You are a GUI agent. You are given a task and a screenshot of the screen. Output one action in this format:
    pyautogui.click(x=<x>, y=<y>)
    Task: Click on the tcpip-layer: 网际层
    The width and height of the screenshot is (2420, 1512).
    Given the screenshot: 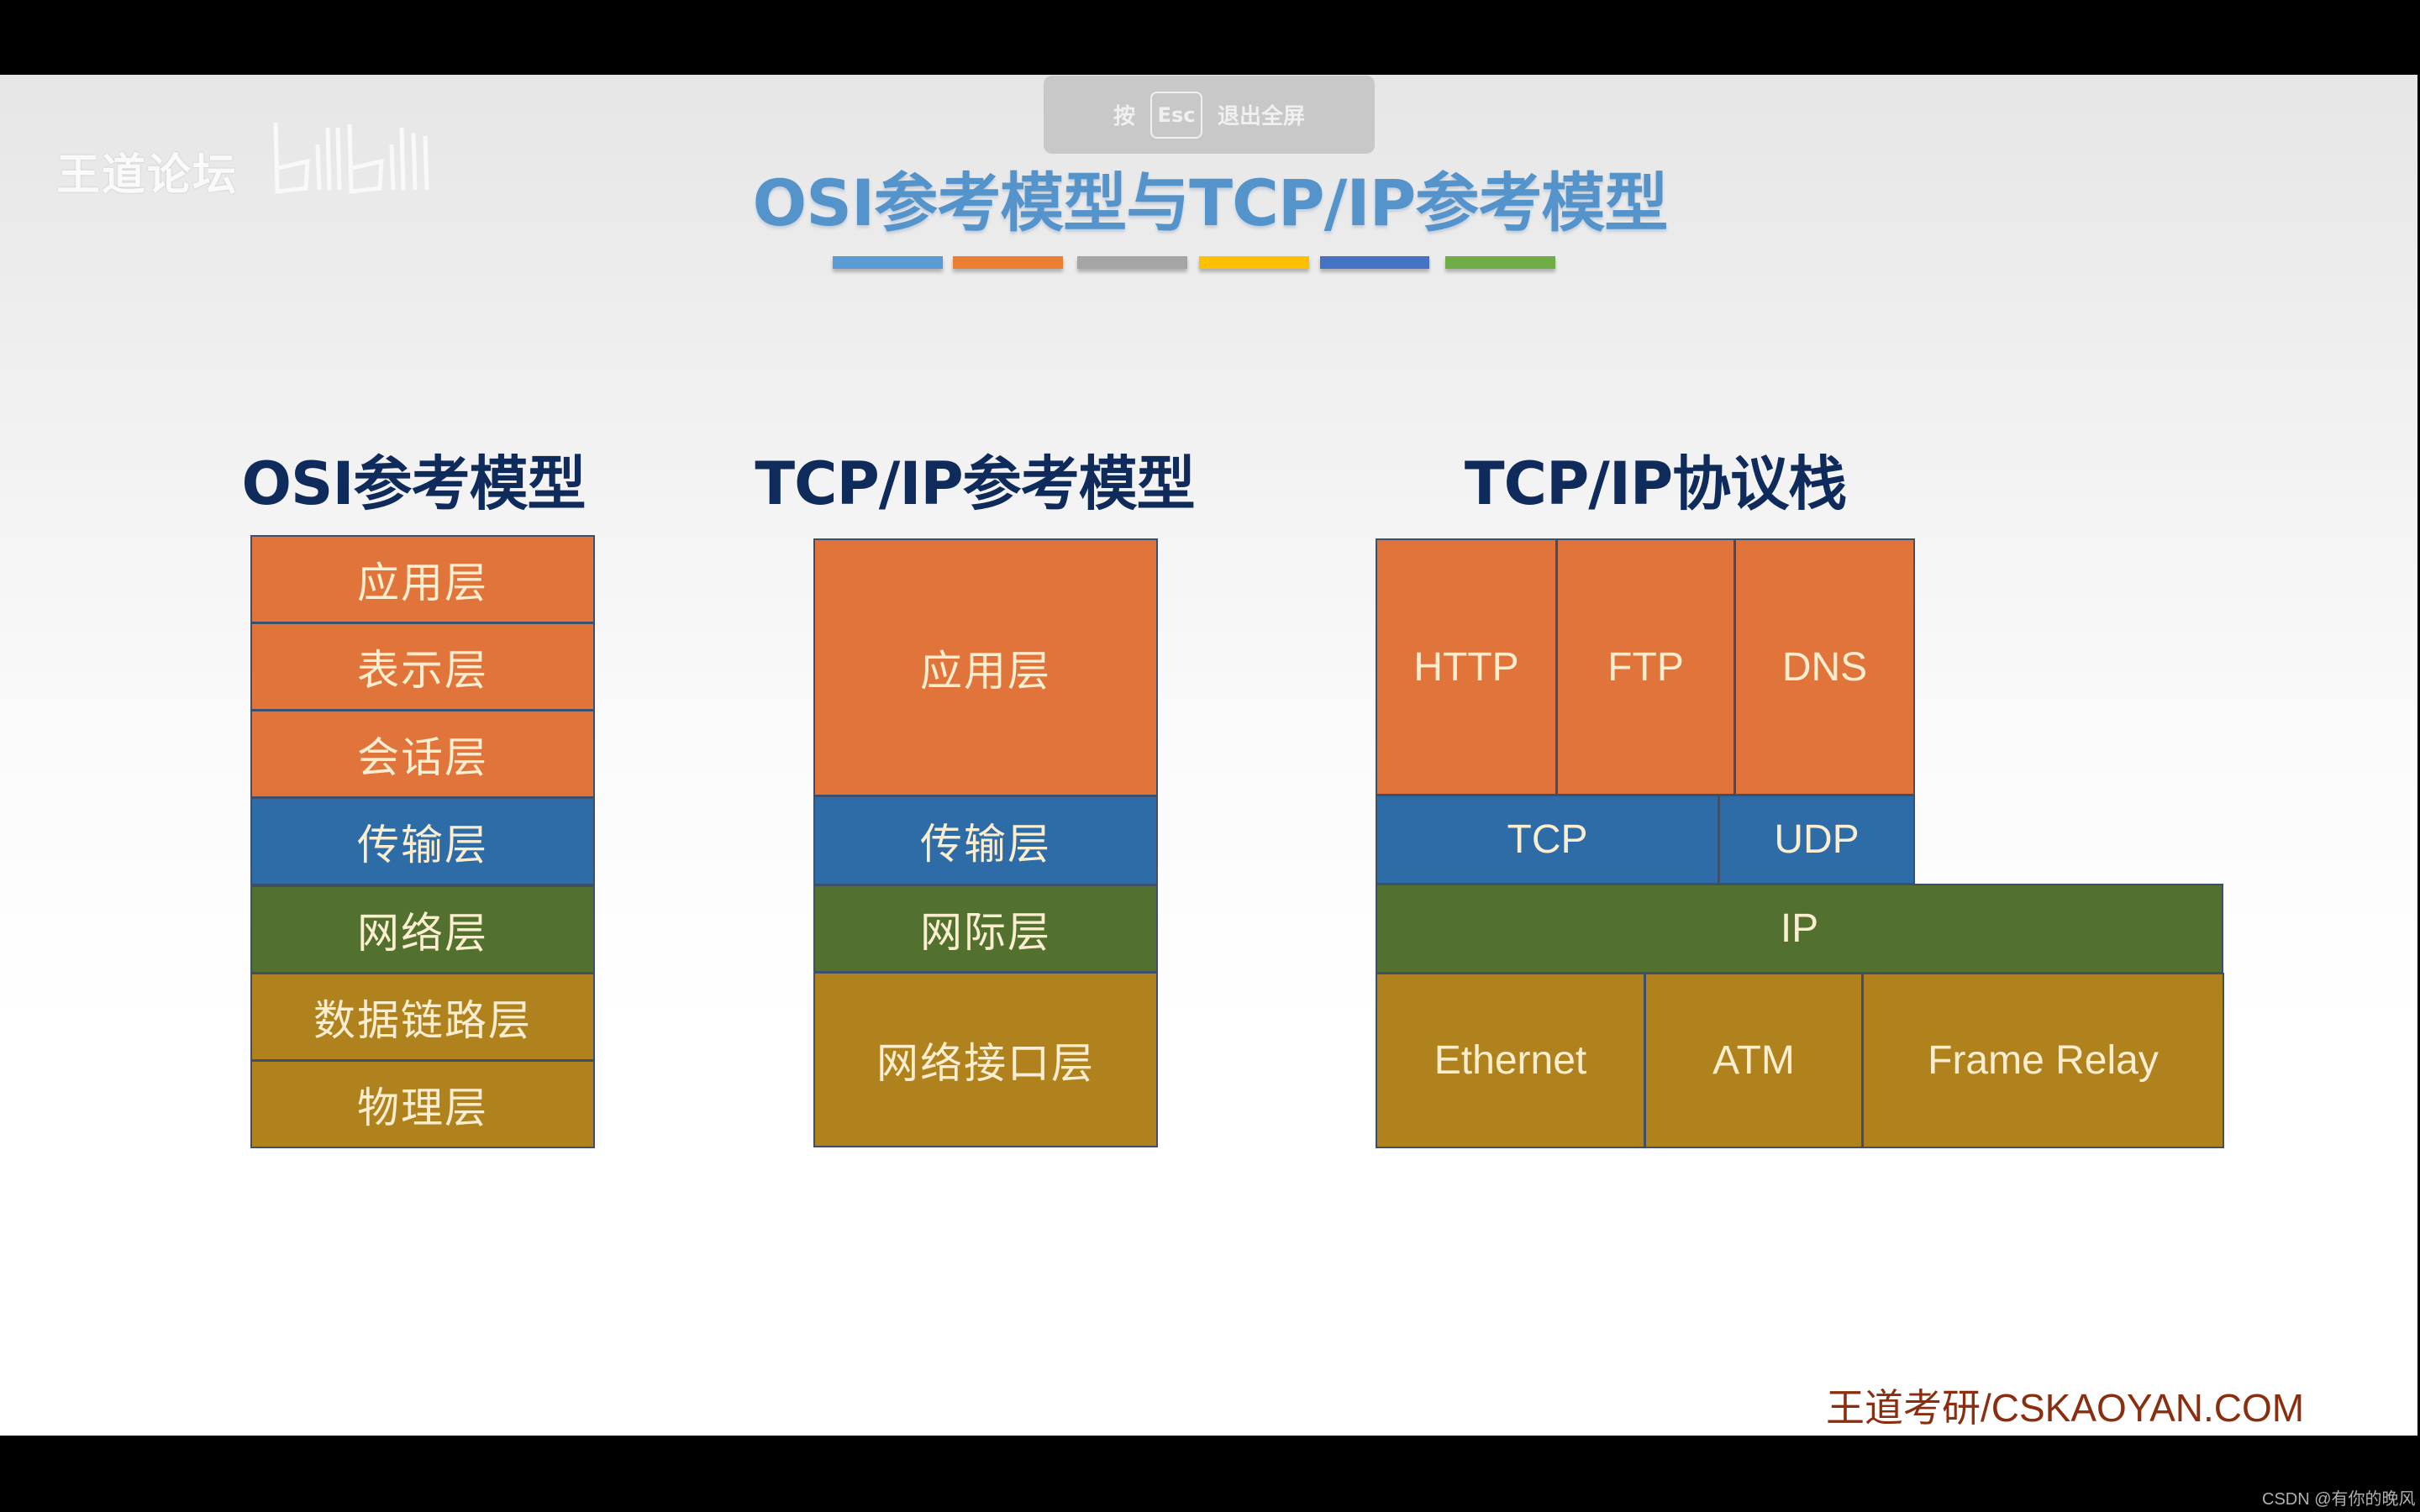 What is the action you would take?
    pyautogui.click(x=986, y=929)
    